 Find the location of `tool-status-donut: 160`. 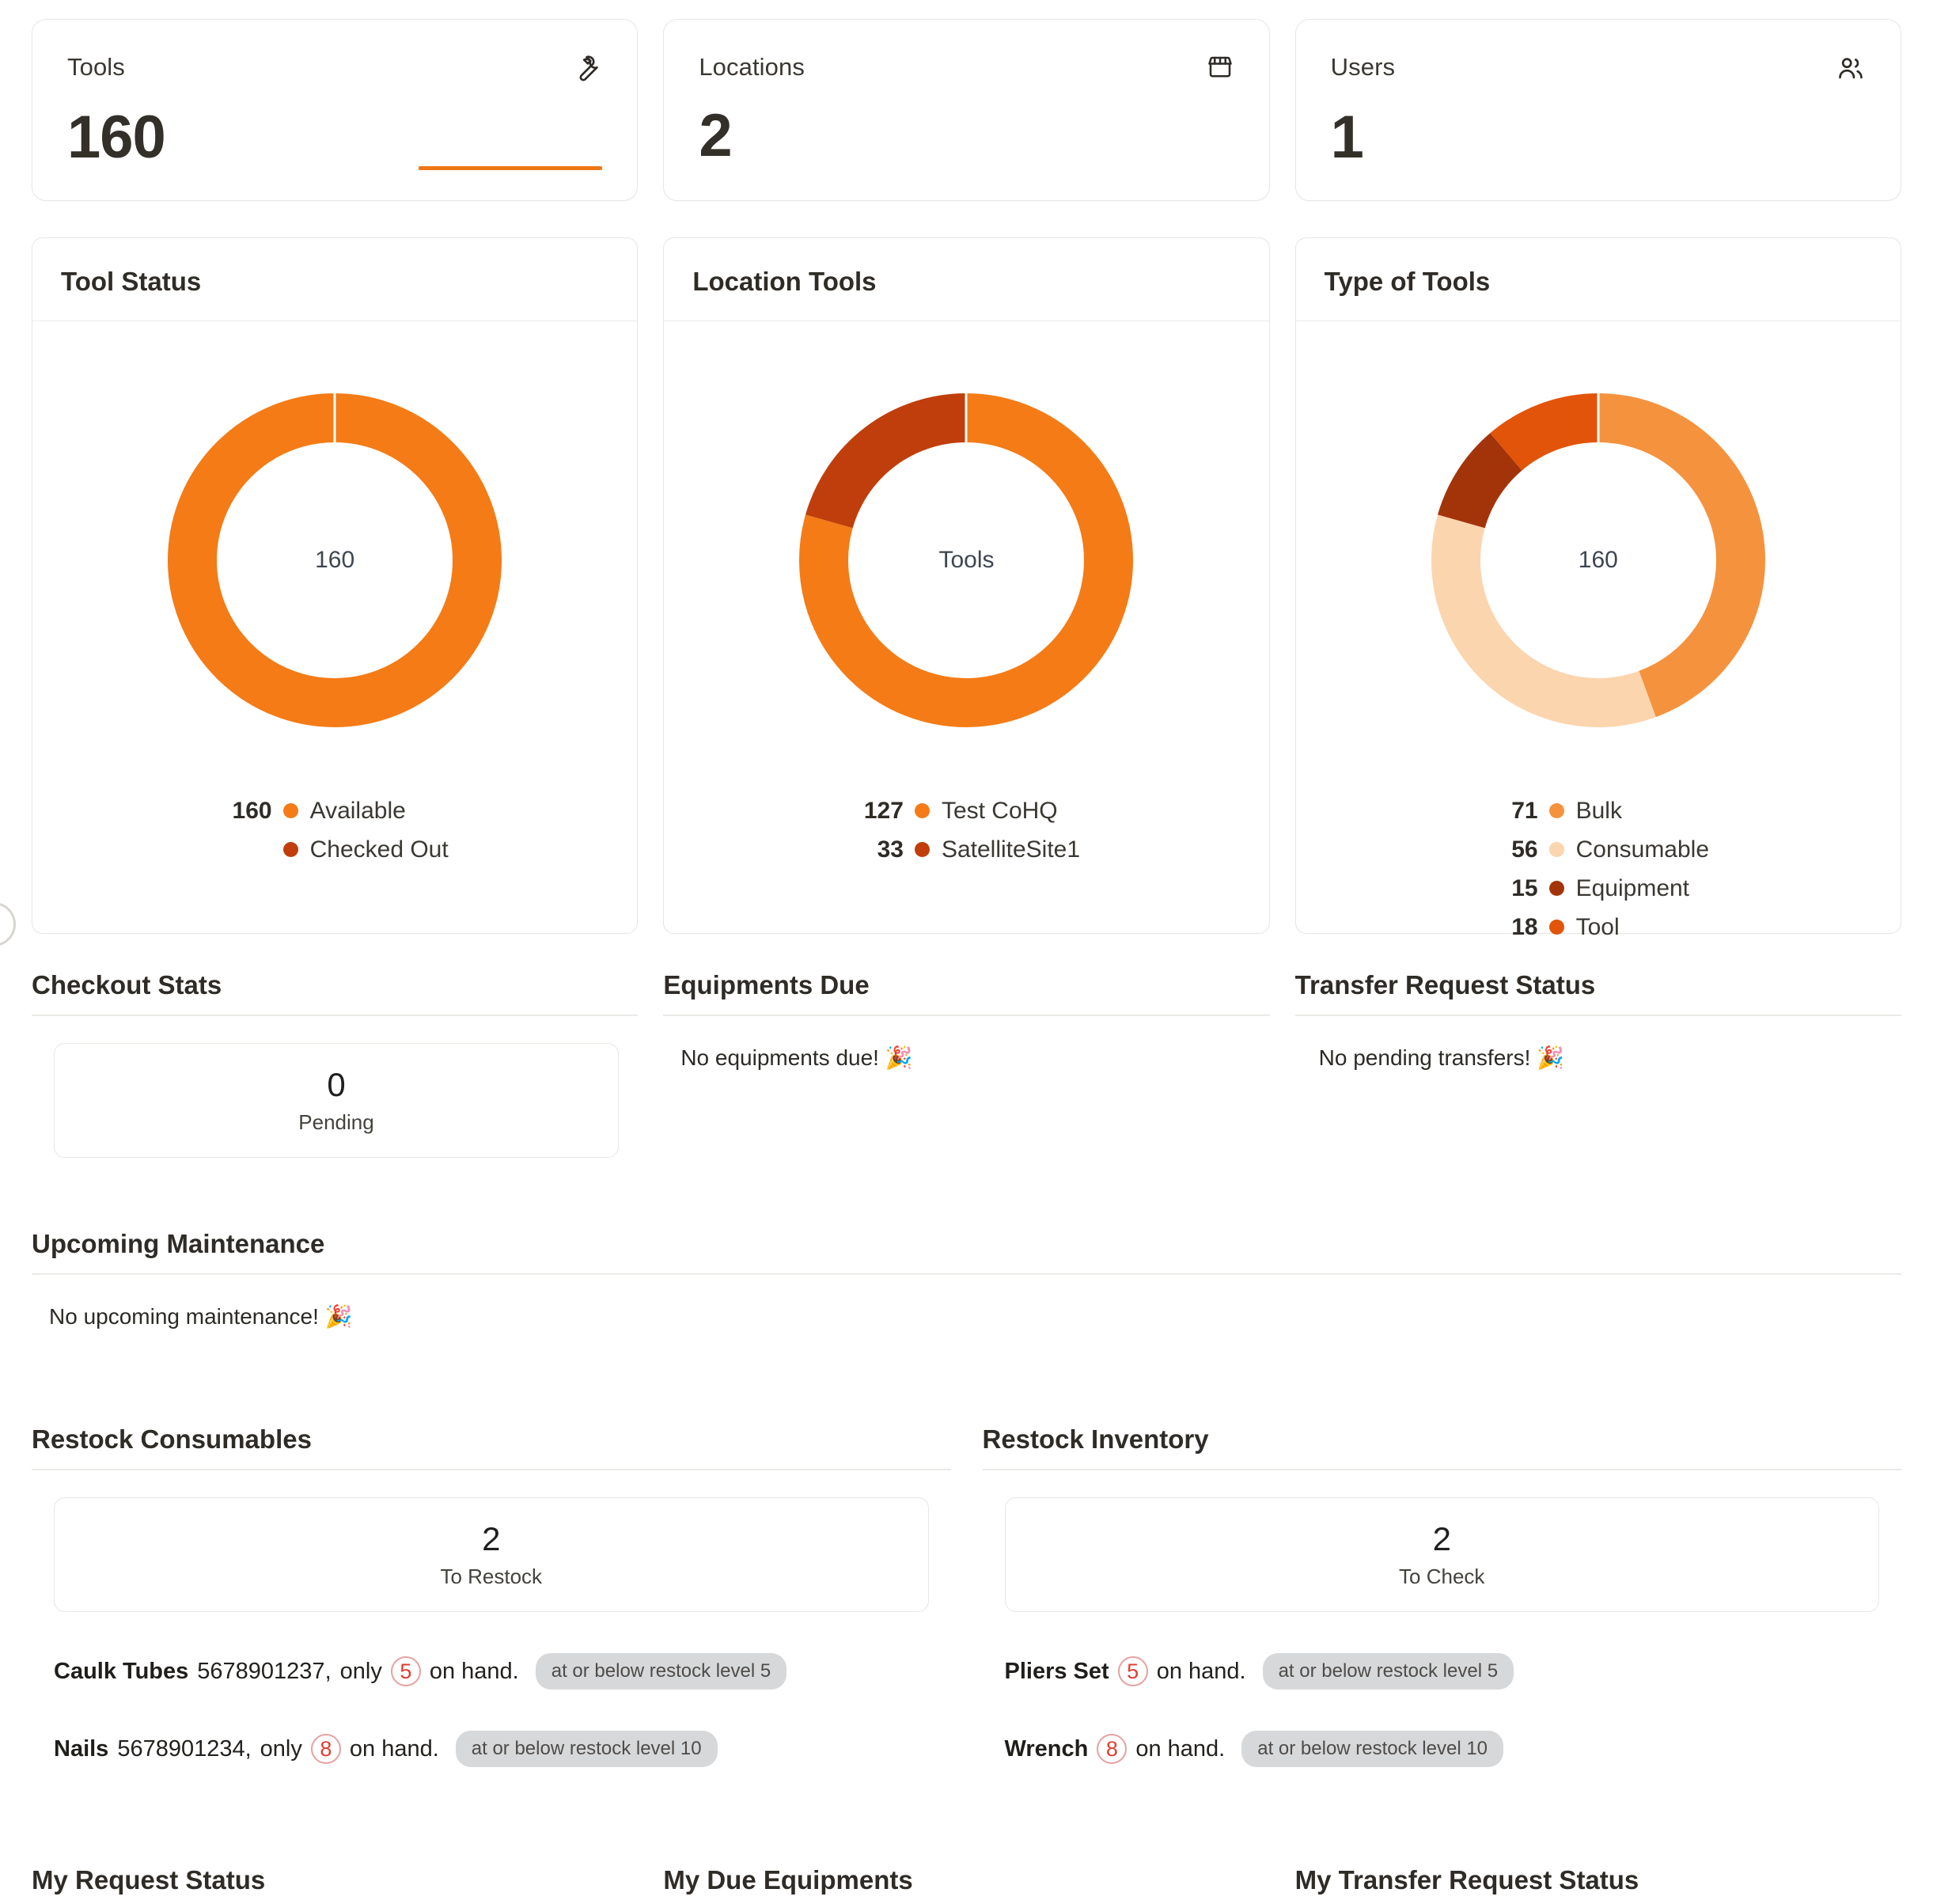

tool-status-donut: 160 is located at coordinates (335, 560).